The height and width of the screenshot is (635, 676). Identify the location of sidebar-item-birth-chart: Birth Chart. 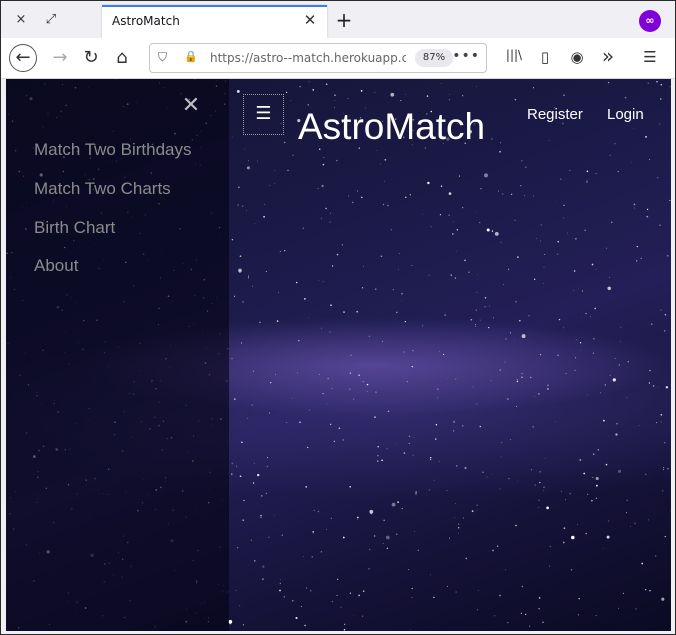
(74, 228).